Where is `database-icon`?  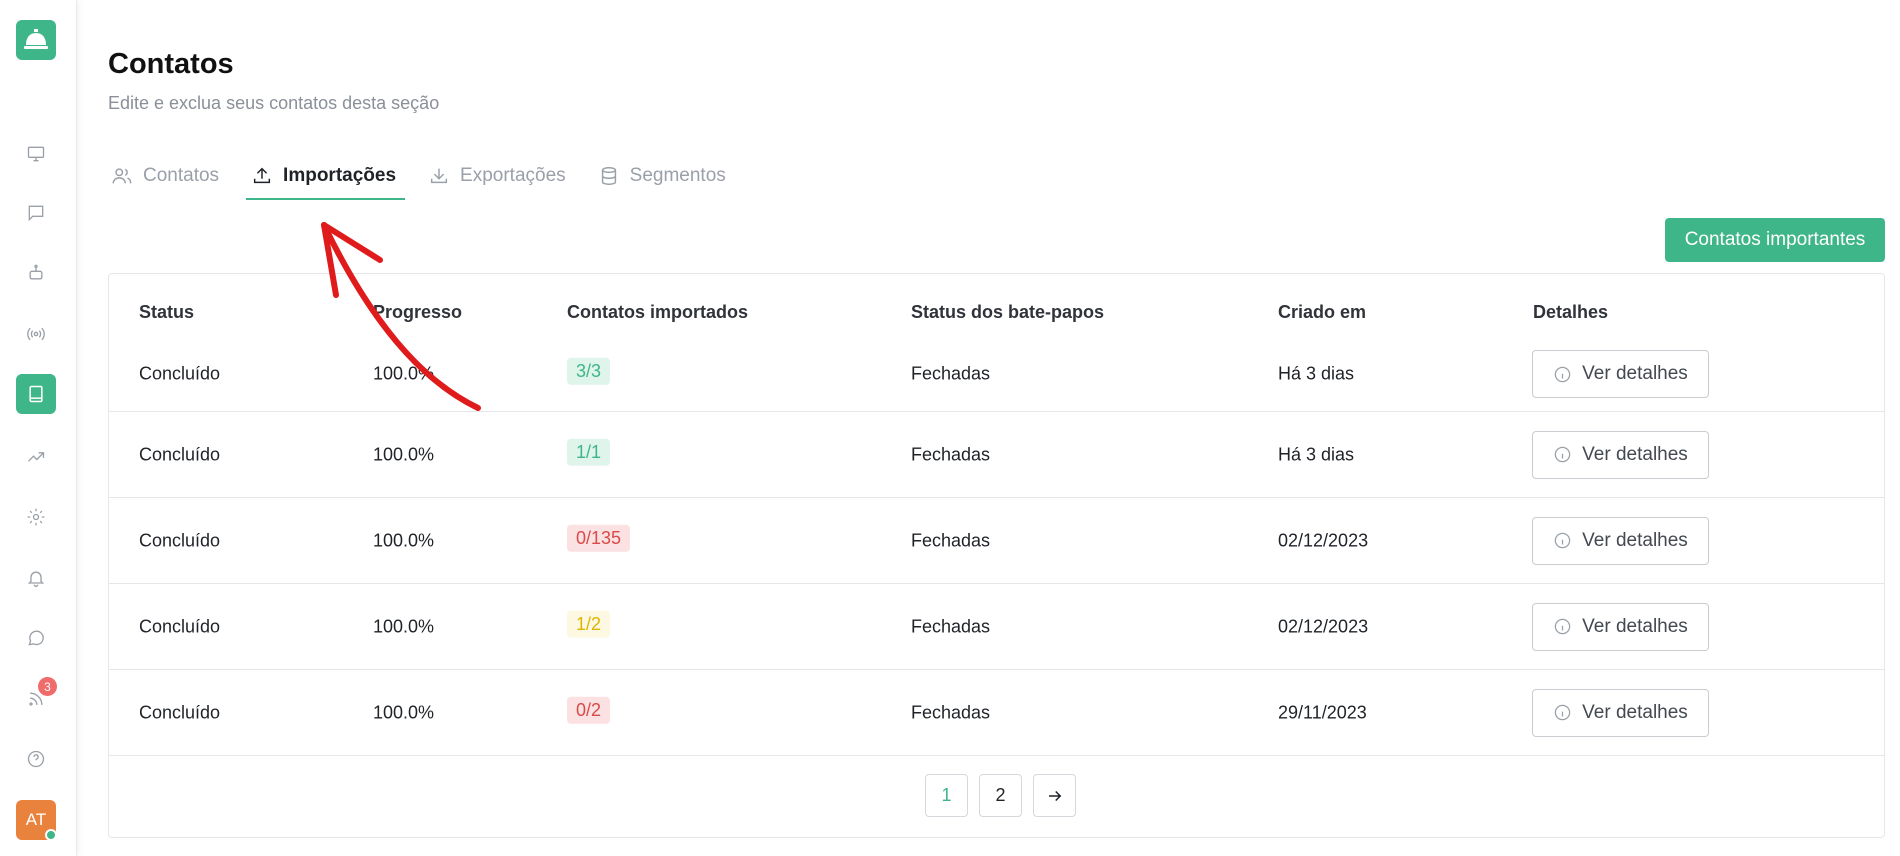
database-icon is located at coordinates (608, 176).